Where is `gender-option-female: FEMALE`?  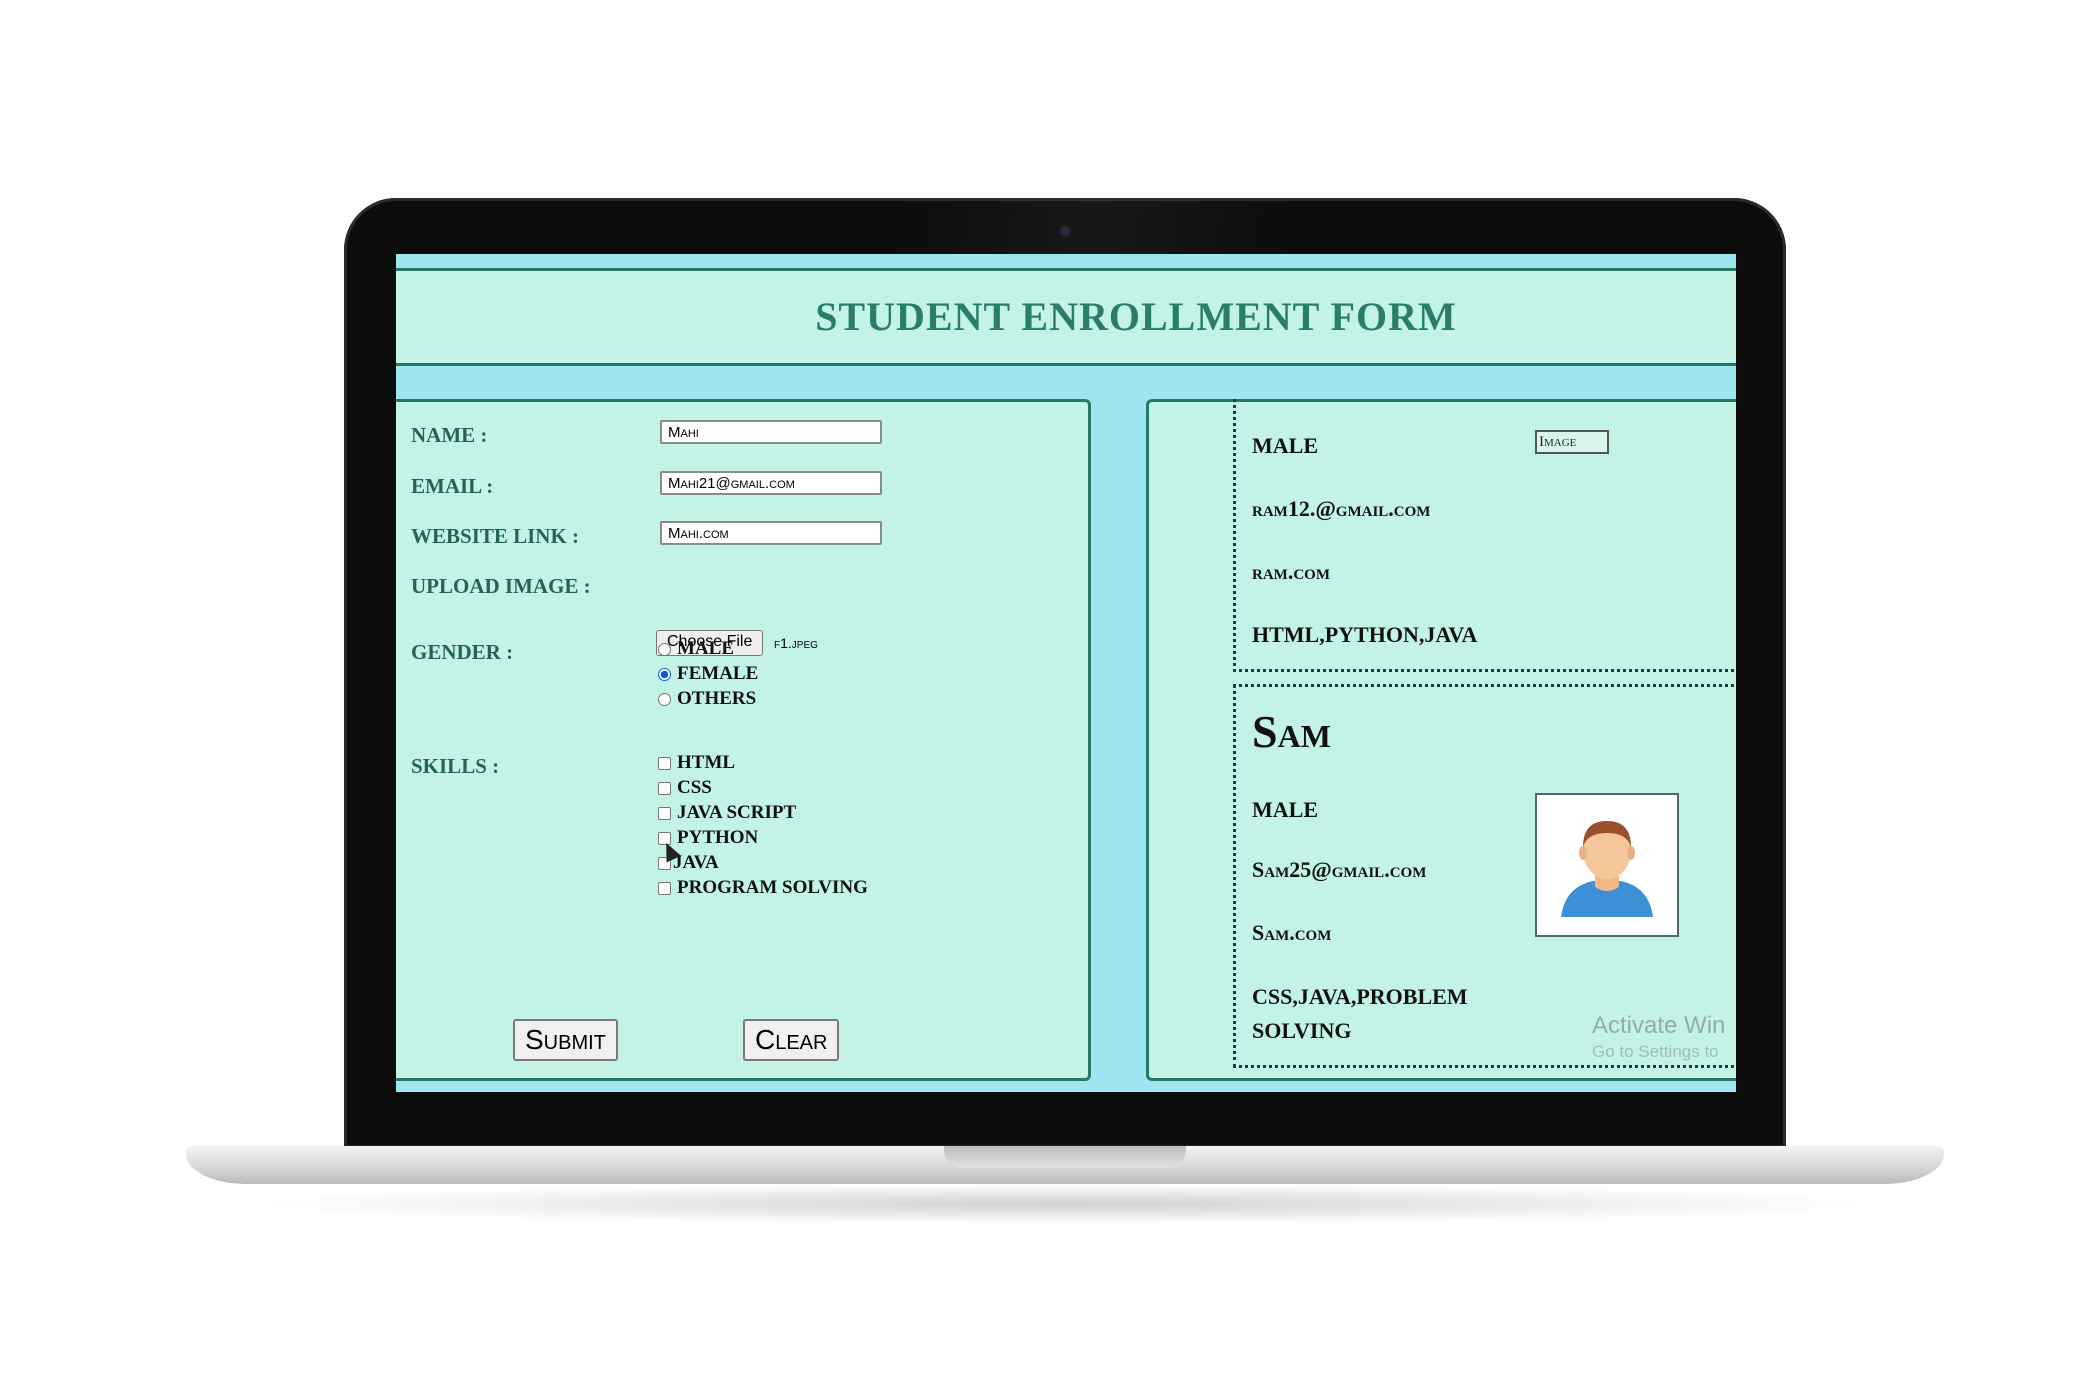 gender-option-female: FEMALE is located at coordinates (708, 674).